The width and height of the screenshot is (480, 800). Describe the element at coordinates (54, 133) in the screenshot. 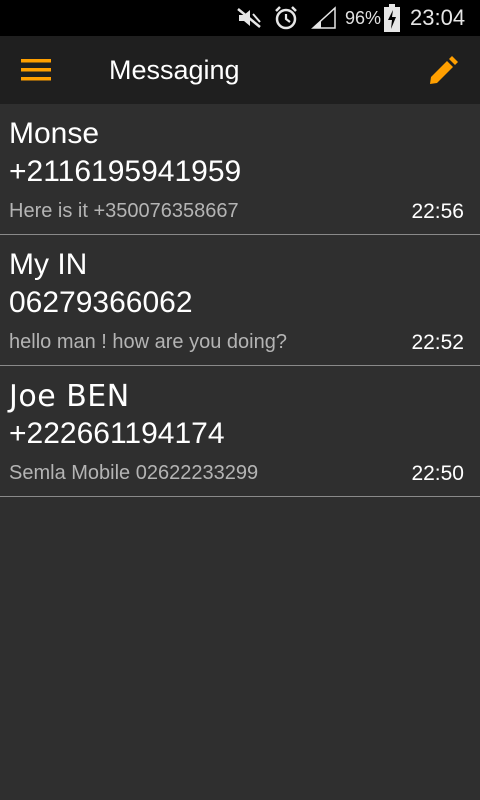

I see `contact-name: Monse` at that location.